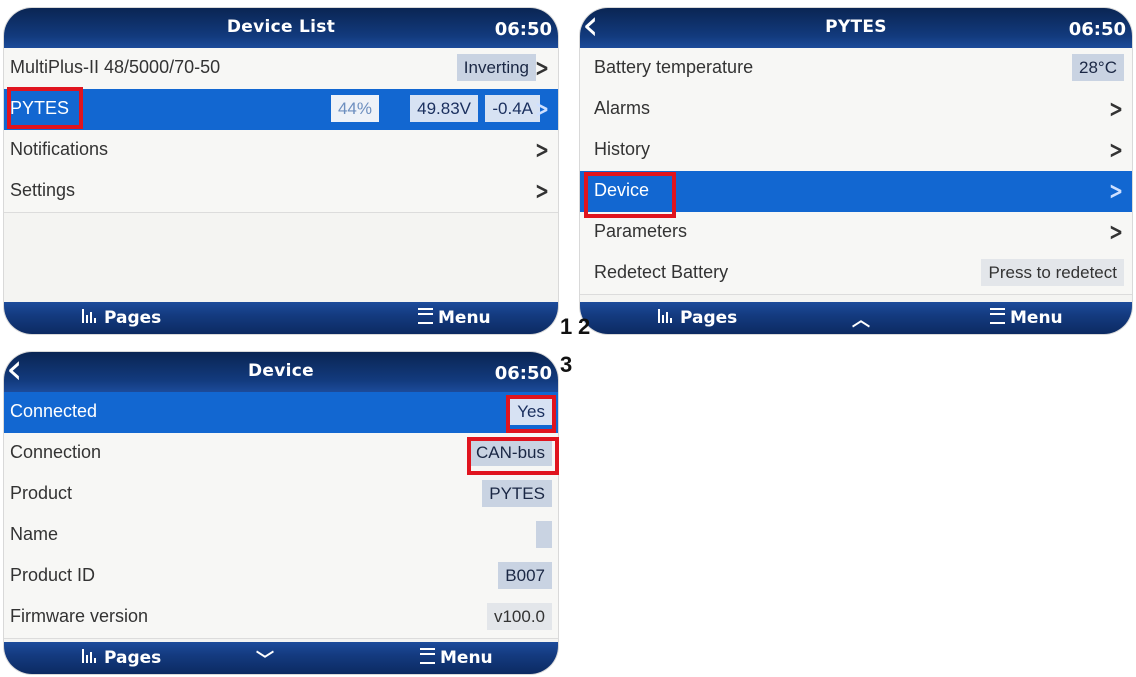 This screenshot has height=677, width=1136. Describe the element at coordinates (281, 192) in the screenshot. I see `list-item-settings: Settings >` at that location.